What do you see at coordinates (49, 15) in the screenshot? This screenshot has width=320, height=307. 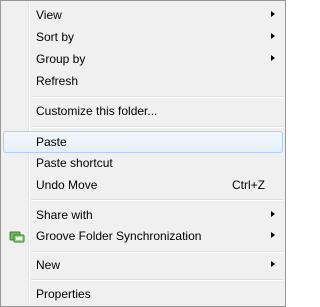 I see `menu-item-label: View` at bounding box center [49, 15].